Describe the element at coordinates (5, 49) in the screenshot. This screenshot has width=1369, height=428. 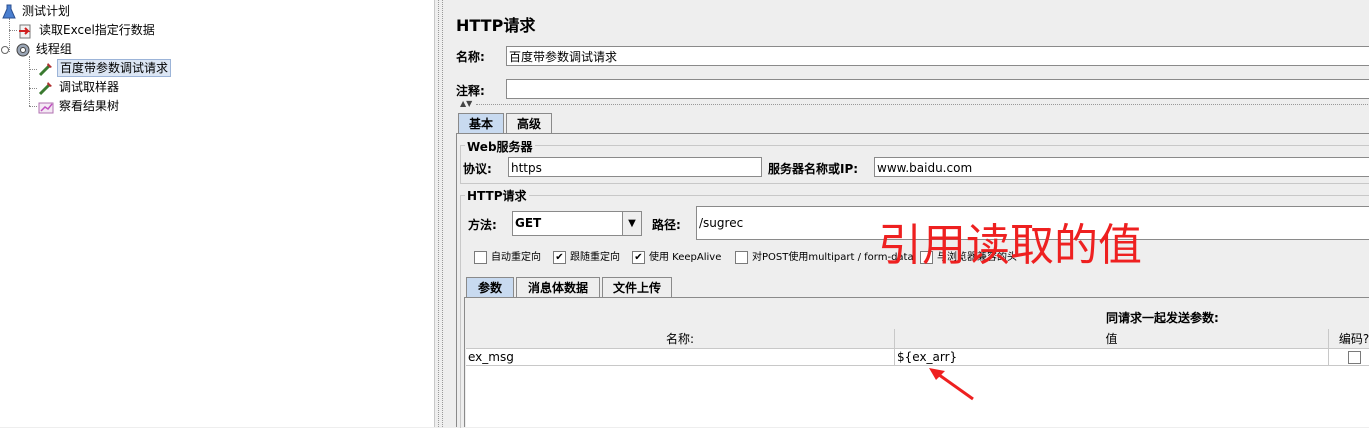
I see `expand-toggle-icon` at that location.